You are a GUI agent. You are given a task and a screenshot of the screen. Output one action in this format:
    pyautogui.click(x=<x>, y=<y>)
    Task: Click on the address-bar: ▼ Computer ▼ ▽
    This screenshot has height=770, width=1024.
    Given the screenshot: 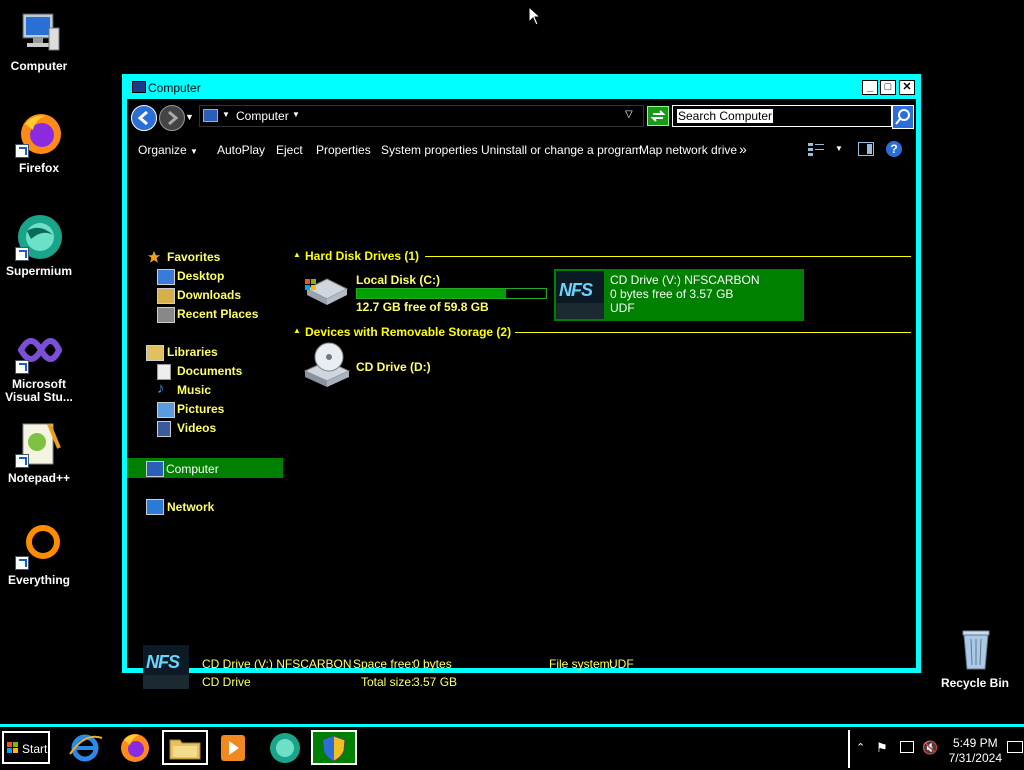 What is the action you would take?
    pyautogui.click(x=421, y=116)
    